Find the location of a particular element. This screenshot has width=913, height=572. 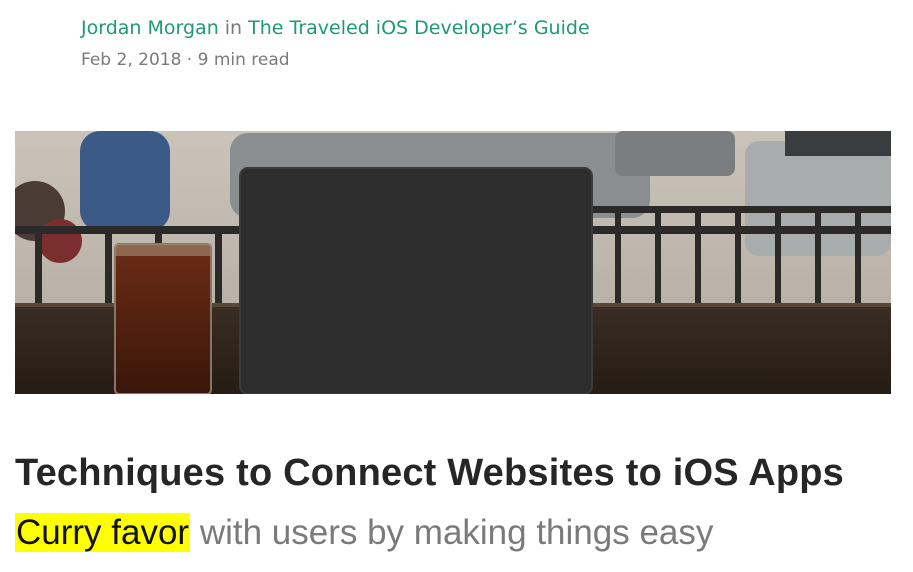

post-meta: Feb 2, 2018 · 9 min read is located at coordinates (185, 60).